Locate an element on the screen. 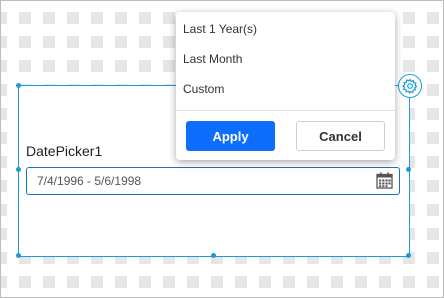 This screenshot has width=444, height=298. gear-icon is located at coordinates (410, 86).